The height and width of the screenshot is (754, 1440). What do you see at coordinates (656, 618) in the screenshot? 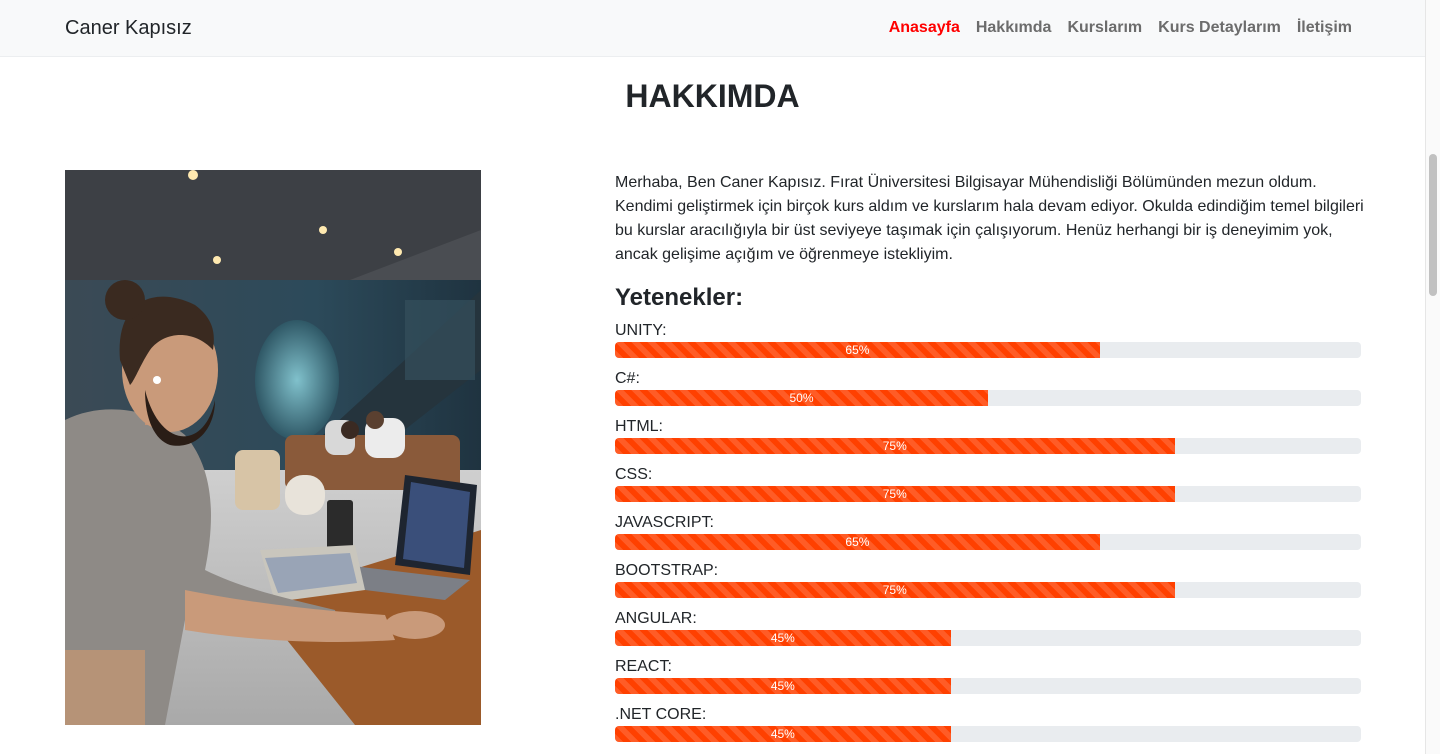
I see `skill-label: ANGULAR:` at bounding box center [656, 618].